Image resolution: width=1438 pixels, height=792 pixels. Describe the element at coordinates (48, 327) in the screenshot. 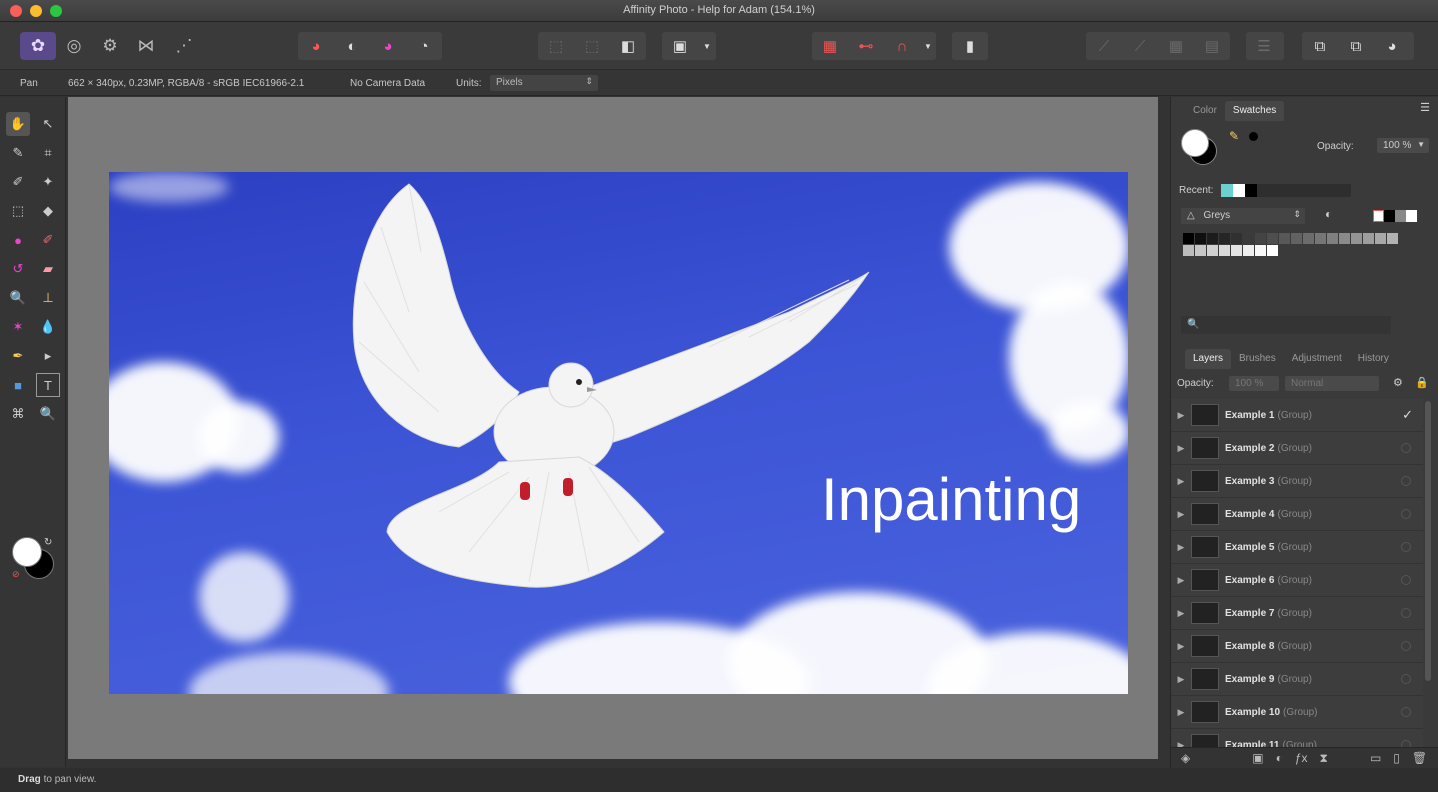

I see `blur-tool-icon: 💧` at that location.